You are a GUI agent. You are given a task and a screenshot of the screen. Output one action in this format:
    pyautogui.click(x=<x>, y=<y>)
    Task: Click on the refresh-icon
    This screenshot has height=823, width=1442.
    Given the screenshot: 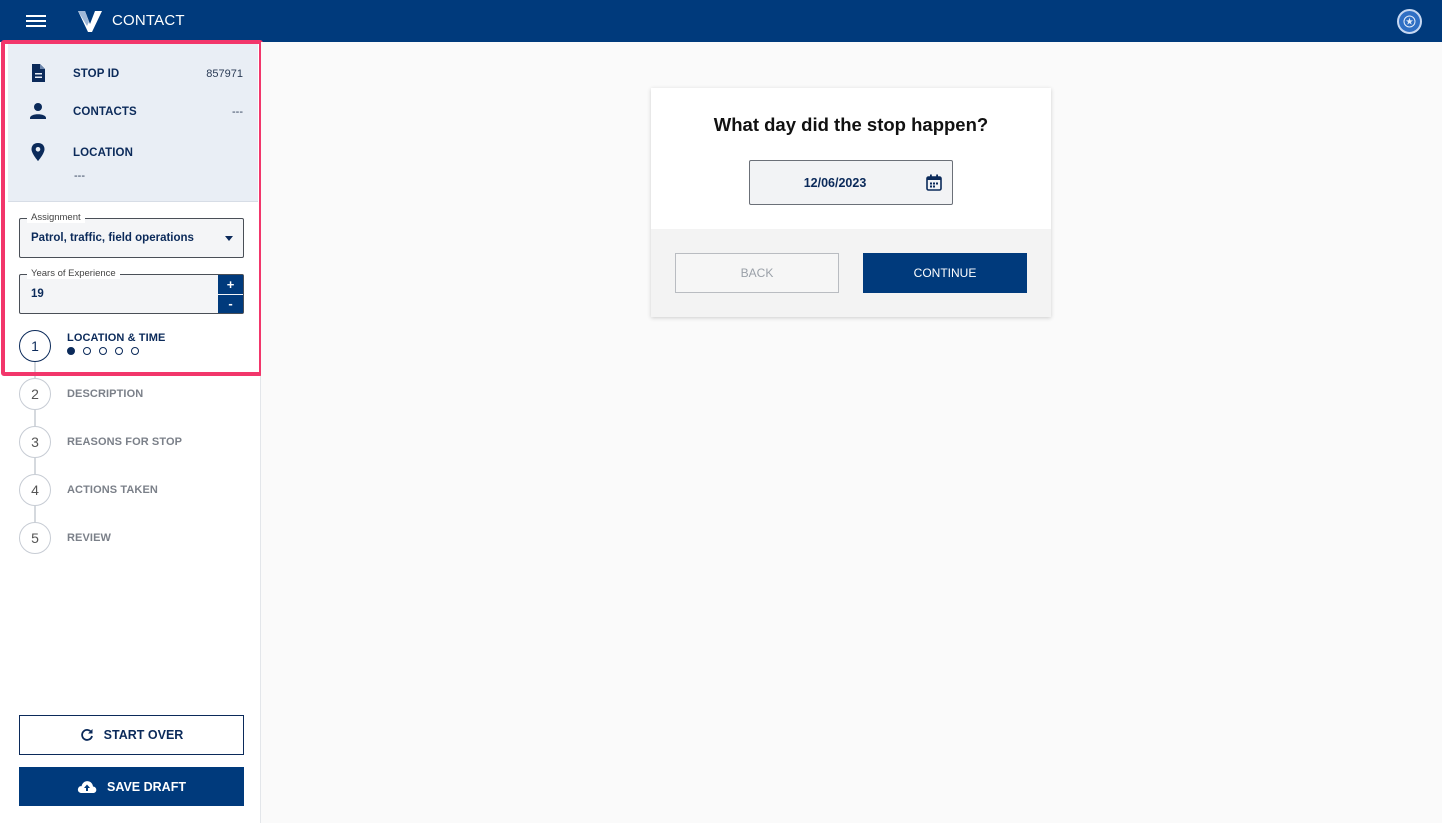 What is the action you would take?
    pyautogui.click(x=86, y=735)
    